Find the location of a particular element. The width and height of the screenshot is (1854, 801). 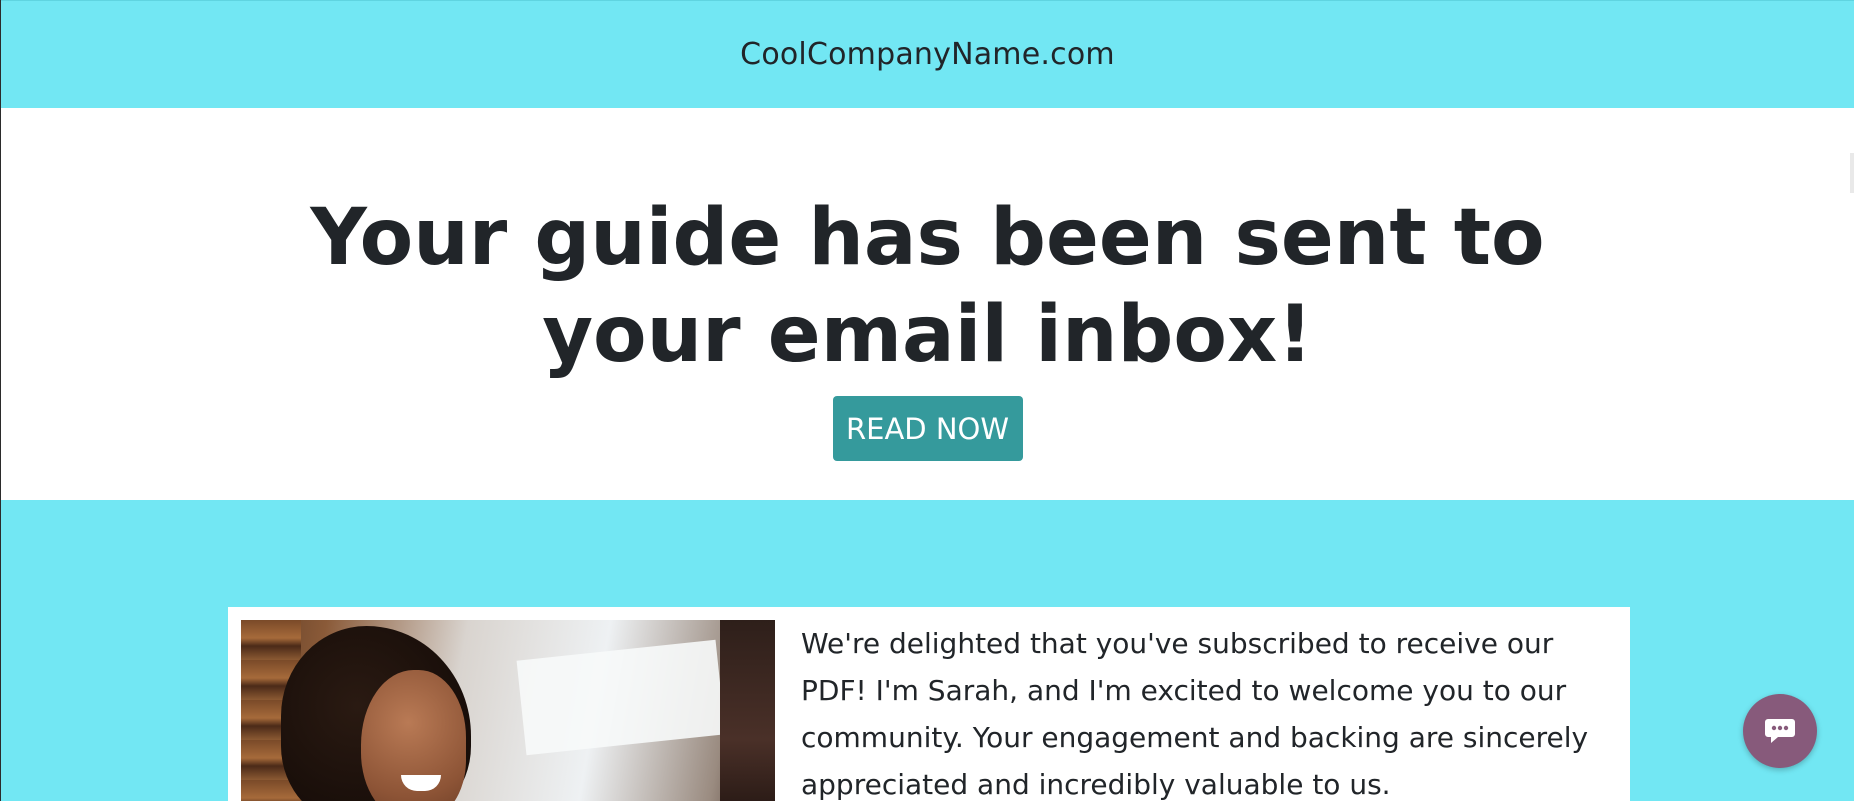

chat-bubble-icon is located at coordinates (1780, 731).